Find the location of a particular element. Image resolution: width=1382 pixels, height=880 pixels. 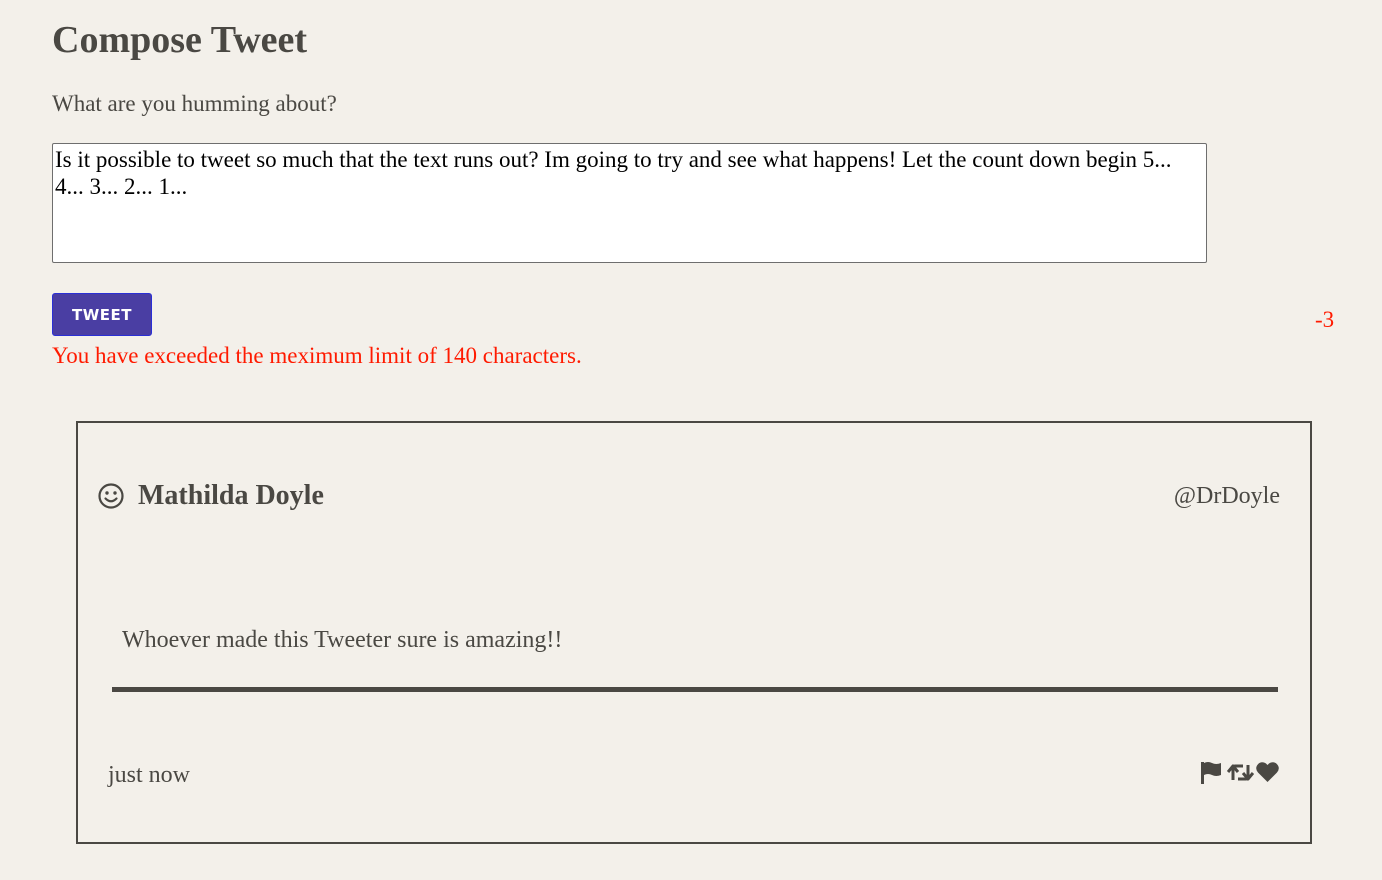

tweet-actions is located at coordinates (1239, 772).